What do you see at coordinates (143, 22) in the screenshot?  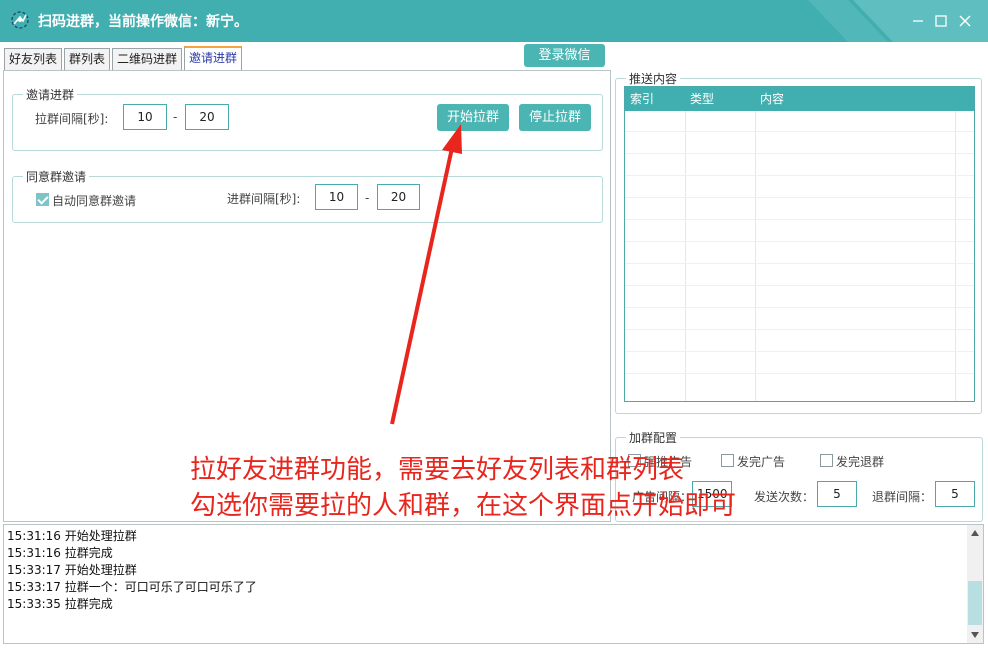 I see `window-title: 扫码进群，当前操作微信：新宁。` at bounding box center [143, 22].